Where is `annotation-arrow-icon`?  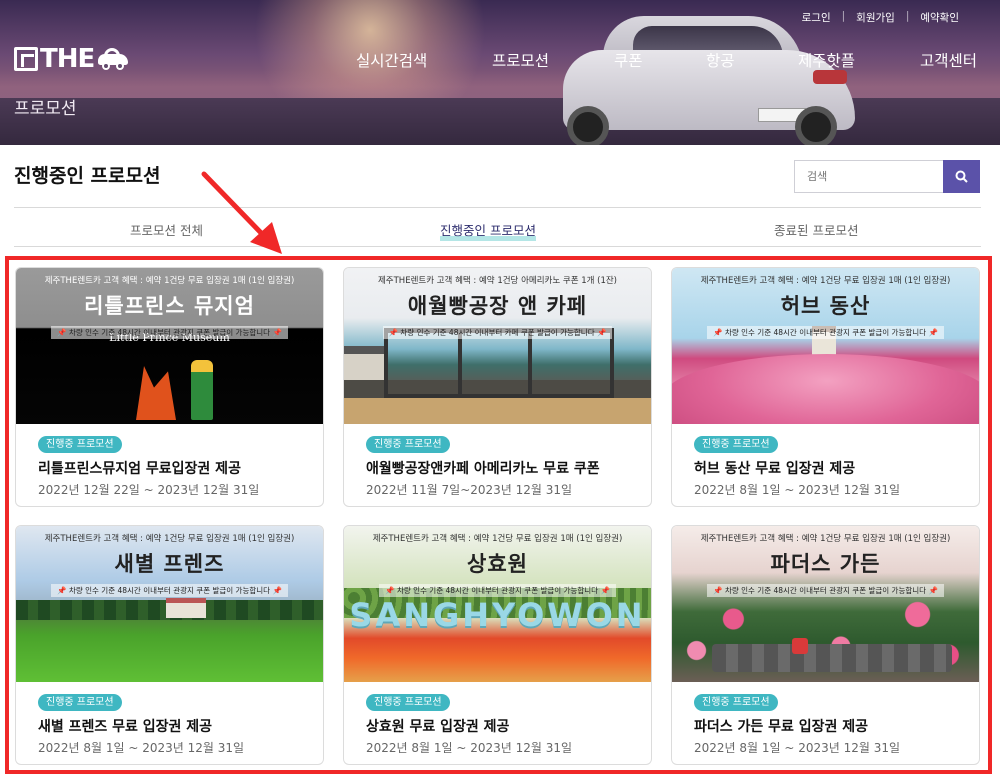
annotation-arrow-icon is located at coordinates (241, 212).